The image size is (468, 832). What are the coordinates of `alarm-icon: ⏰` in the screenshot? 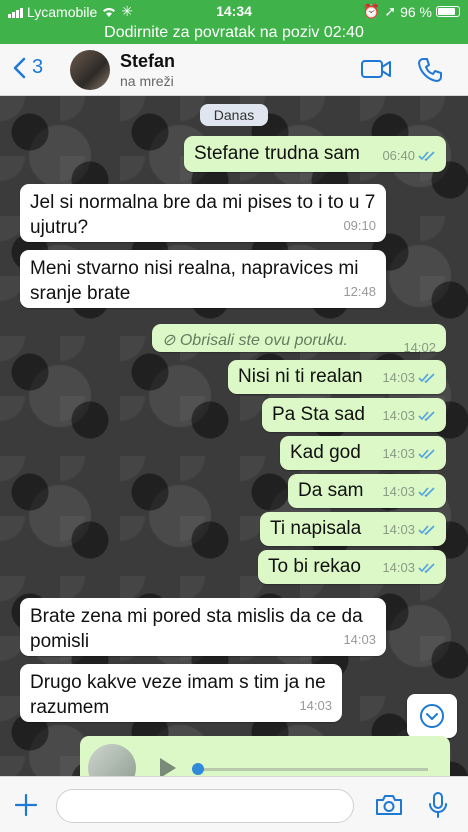 It's located at (371, 11).